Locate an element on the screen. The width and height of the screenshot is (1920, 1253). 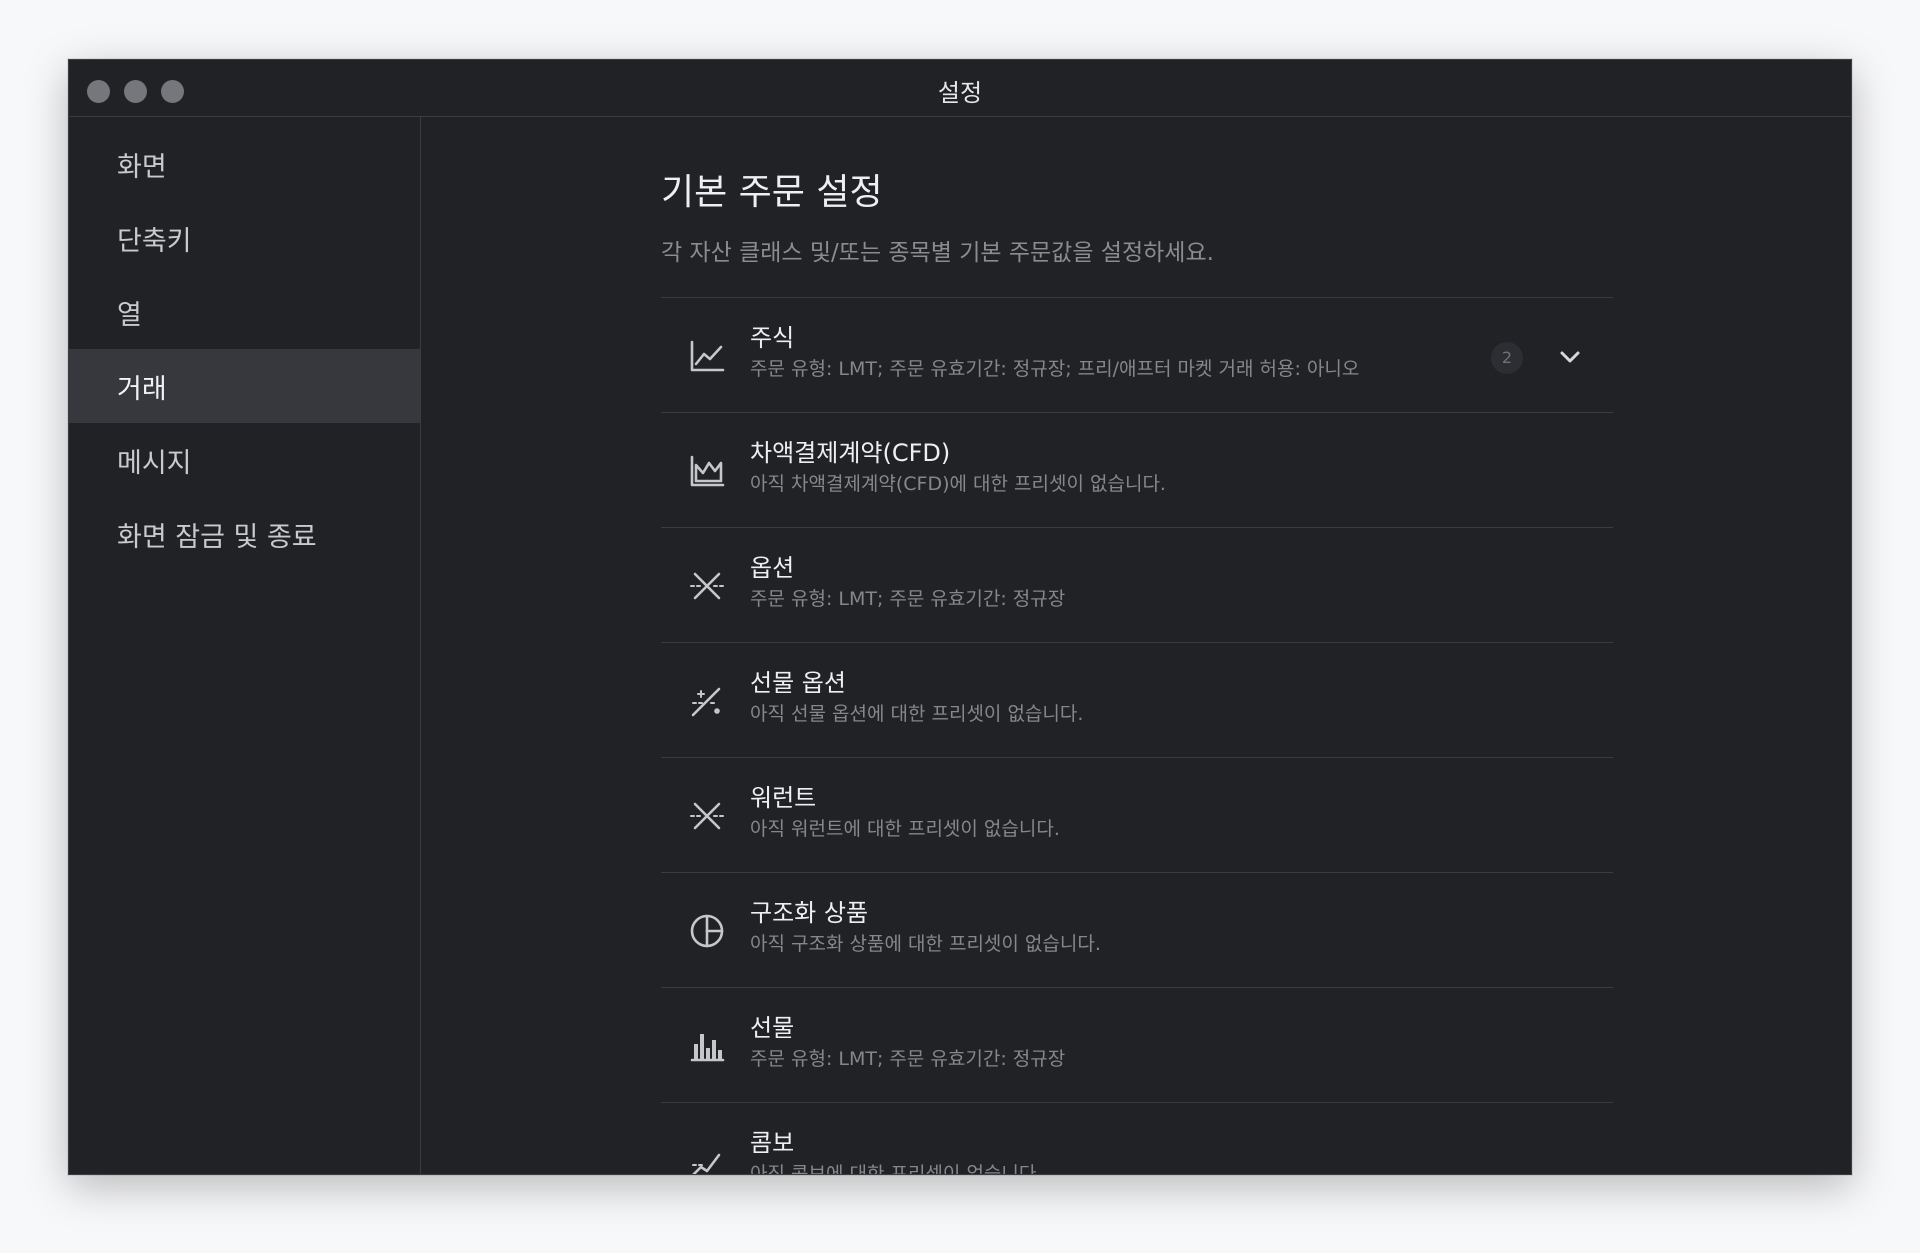
bar-chart-icon is located at coordinates (707, 1046).